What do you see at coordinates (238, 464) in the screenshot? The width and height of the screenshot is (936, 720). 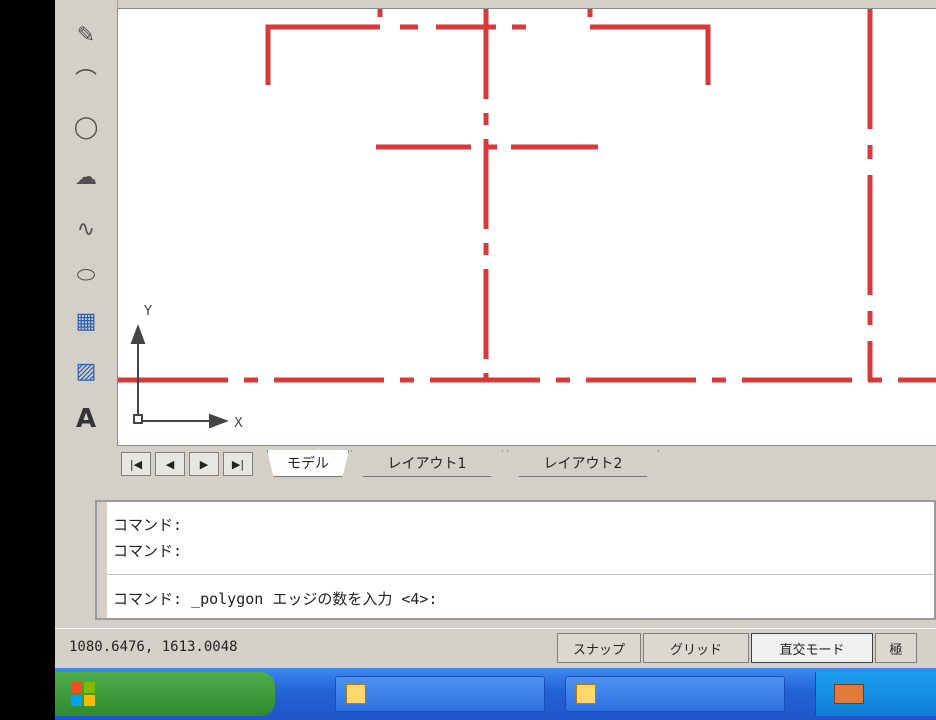 I see `last-tab-button: ▶|` at bounding box center [238, 464].